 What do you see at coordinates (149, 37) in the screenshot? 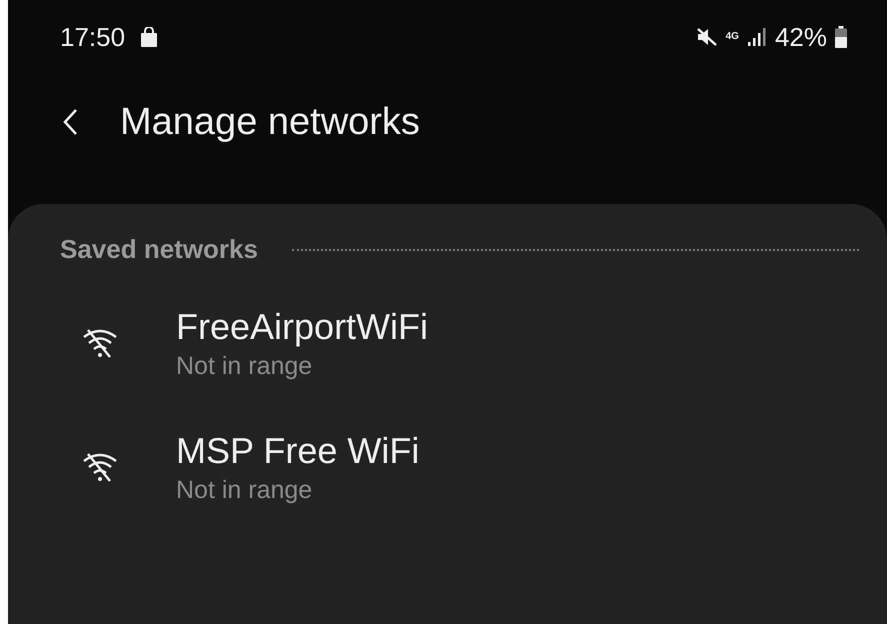
I see `shopping-bag-icon` at bounding box center [149, 37].